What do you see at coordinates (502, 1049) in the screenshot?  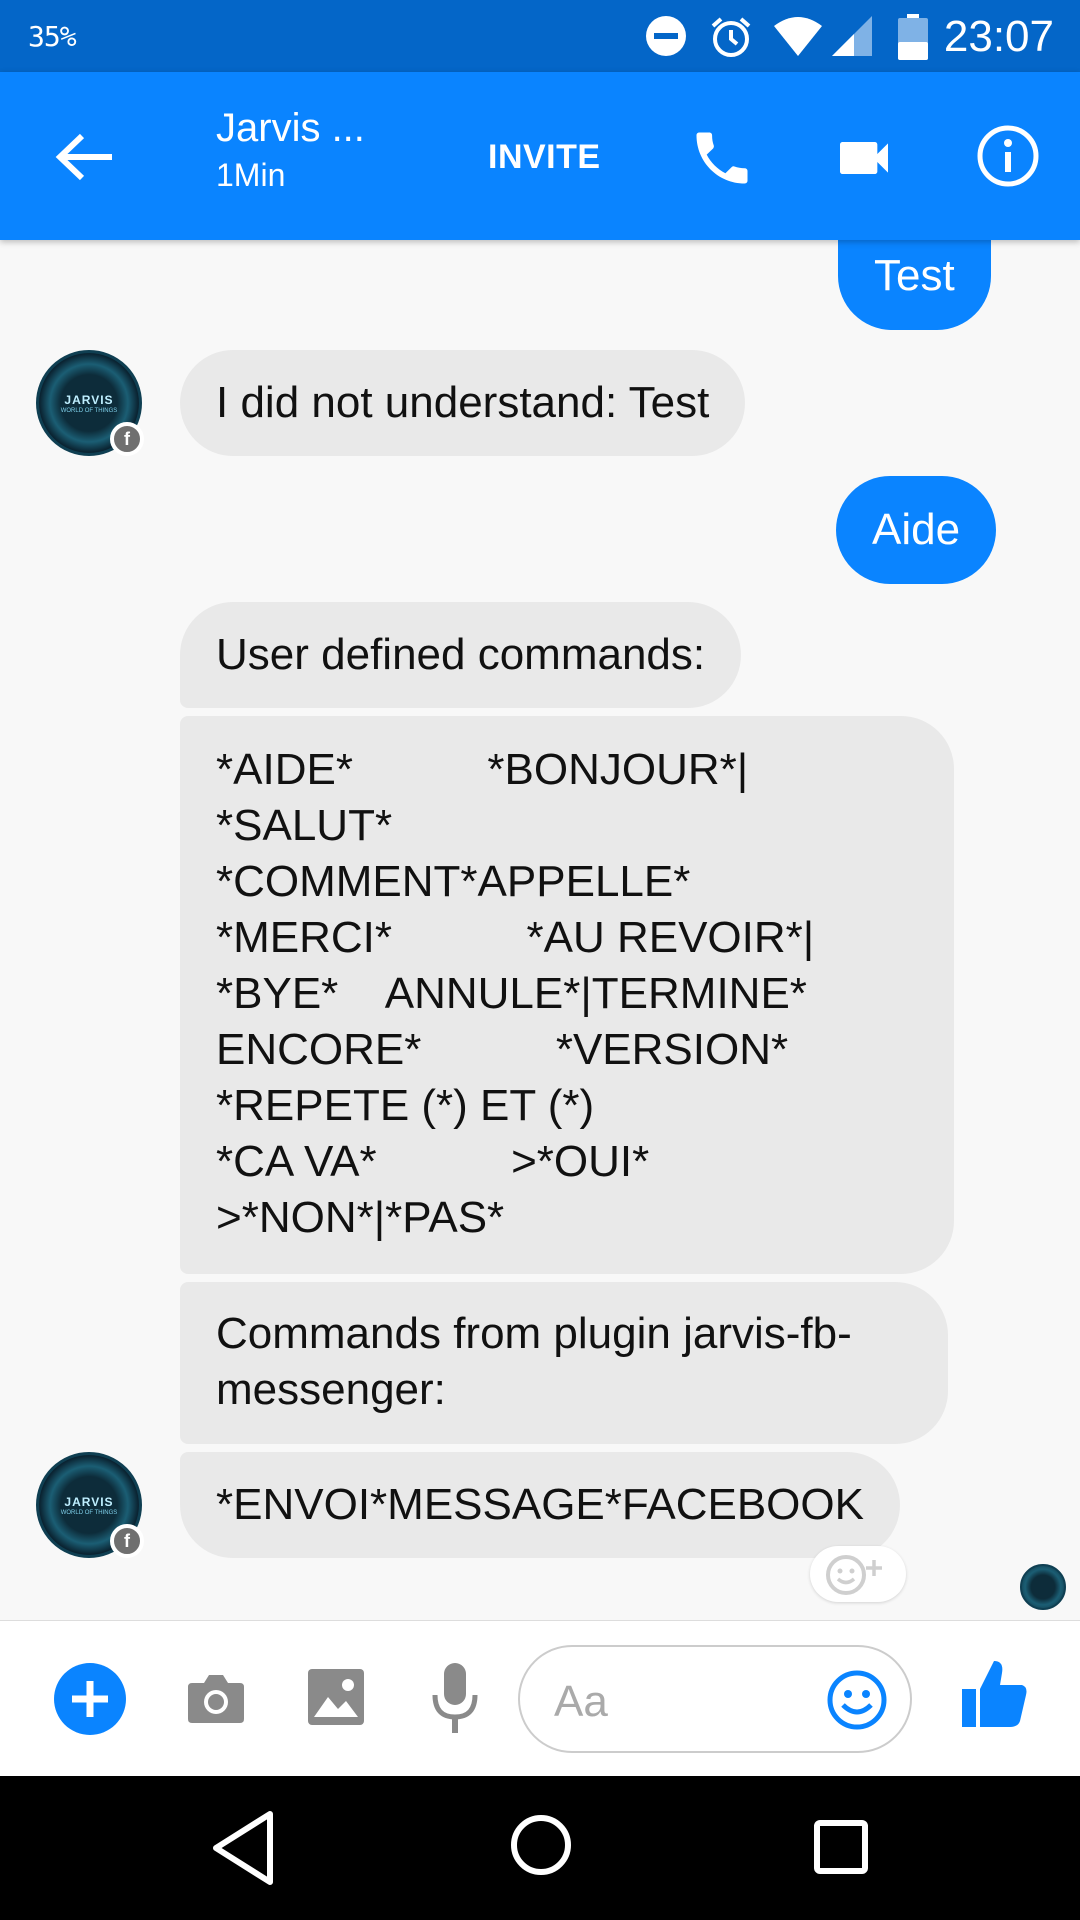 I see `command-line: ENCORE* *VERSION*` at bounding box center [502, 1049].